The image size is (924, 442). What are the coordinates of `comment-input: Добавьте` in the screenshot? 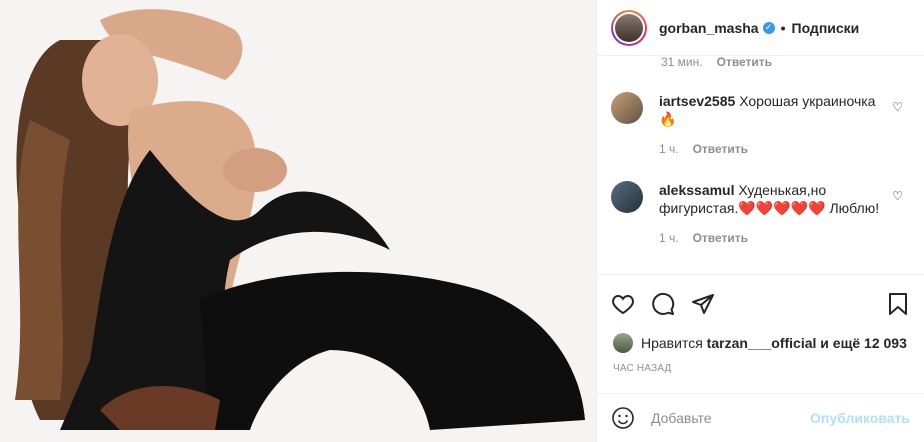 It's located at (730, 418).